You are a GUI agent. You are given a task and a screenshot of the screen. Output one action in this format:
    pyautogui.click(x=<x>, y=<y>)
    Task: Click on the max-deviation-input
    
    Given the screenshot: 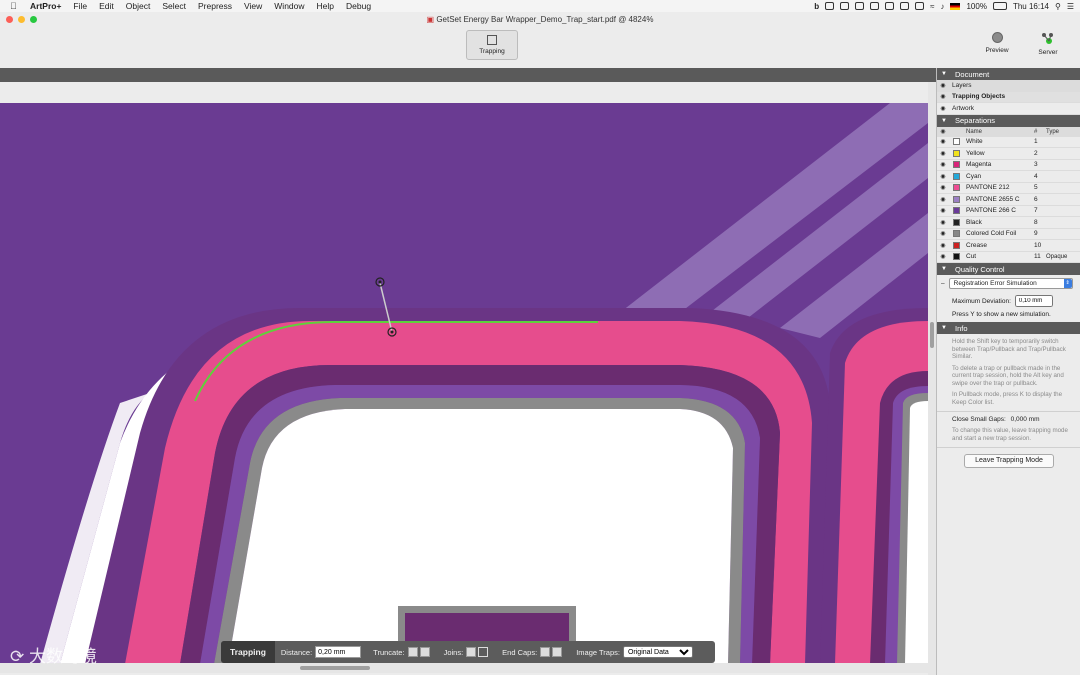 What is the action you would take?
    pyautogui.click(x=1033, y=301)
    